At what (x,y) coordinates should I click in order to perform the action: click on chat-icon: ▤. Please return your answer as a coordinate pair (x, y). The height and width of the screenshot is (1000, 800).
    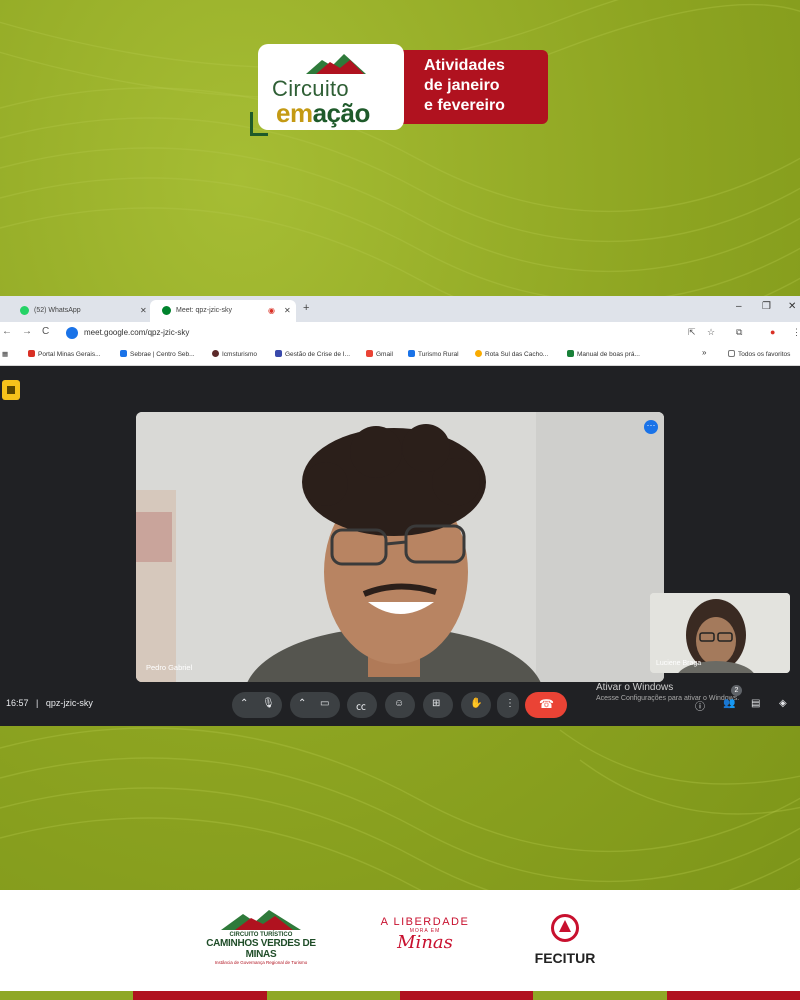
    Looking at the image, I should click on (755, 703).